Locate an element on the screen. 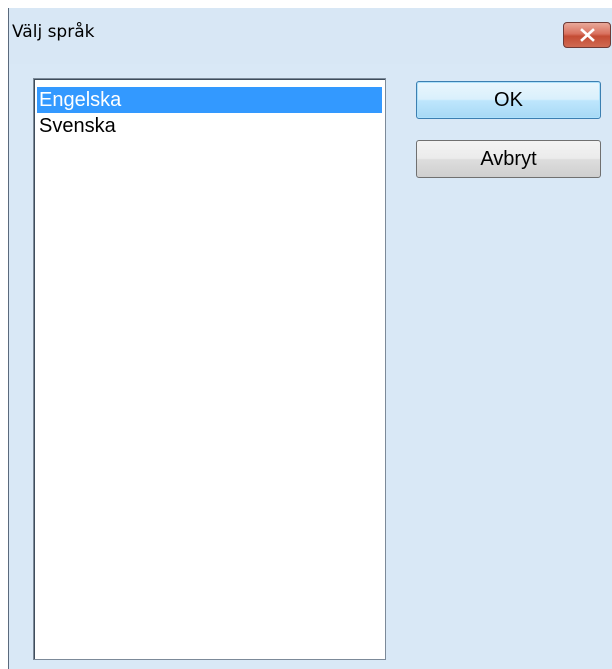 This screenshot has height=669, width=612. close-button is located at coordinates (587, 35).